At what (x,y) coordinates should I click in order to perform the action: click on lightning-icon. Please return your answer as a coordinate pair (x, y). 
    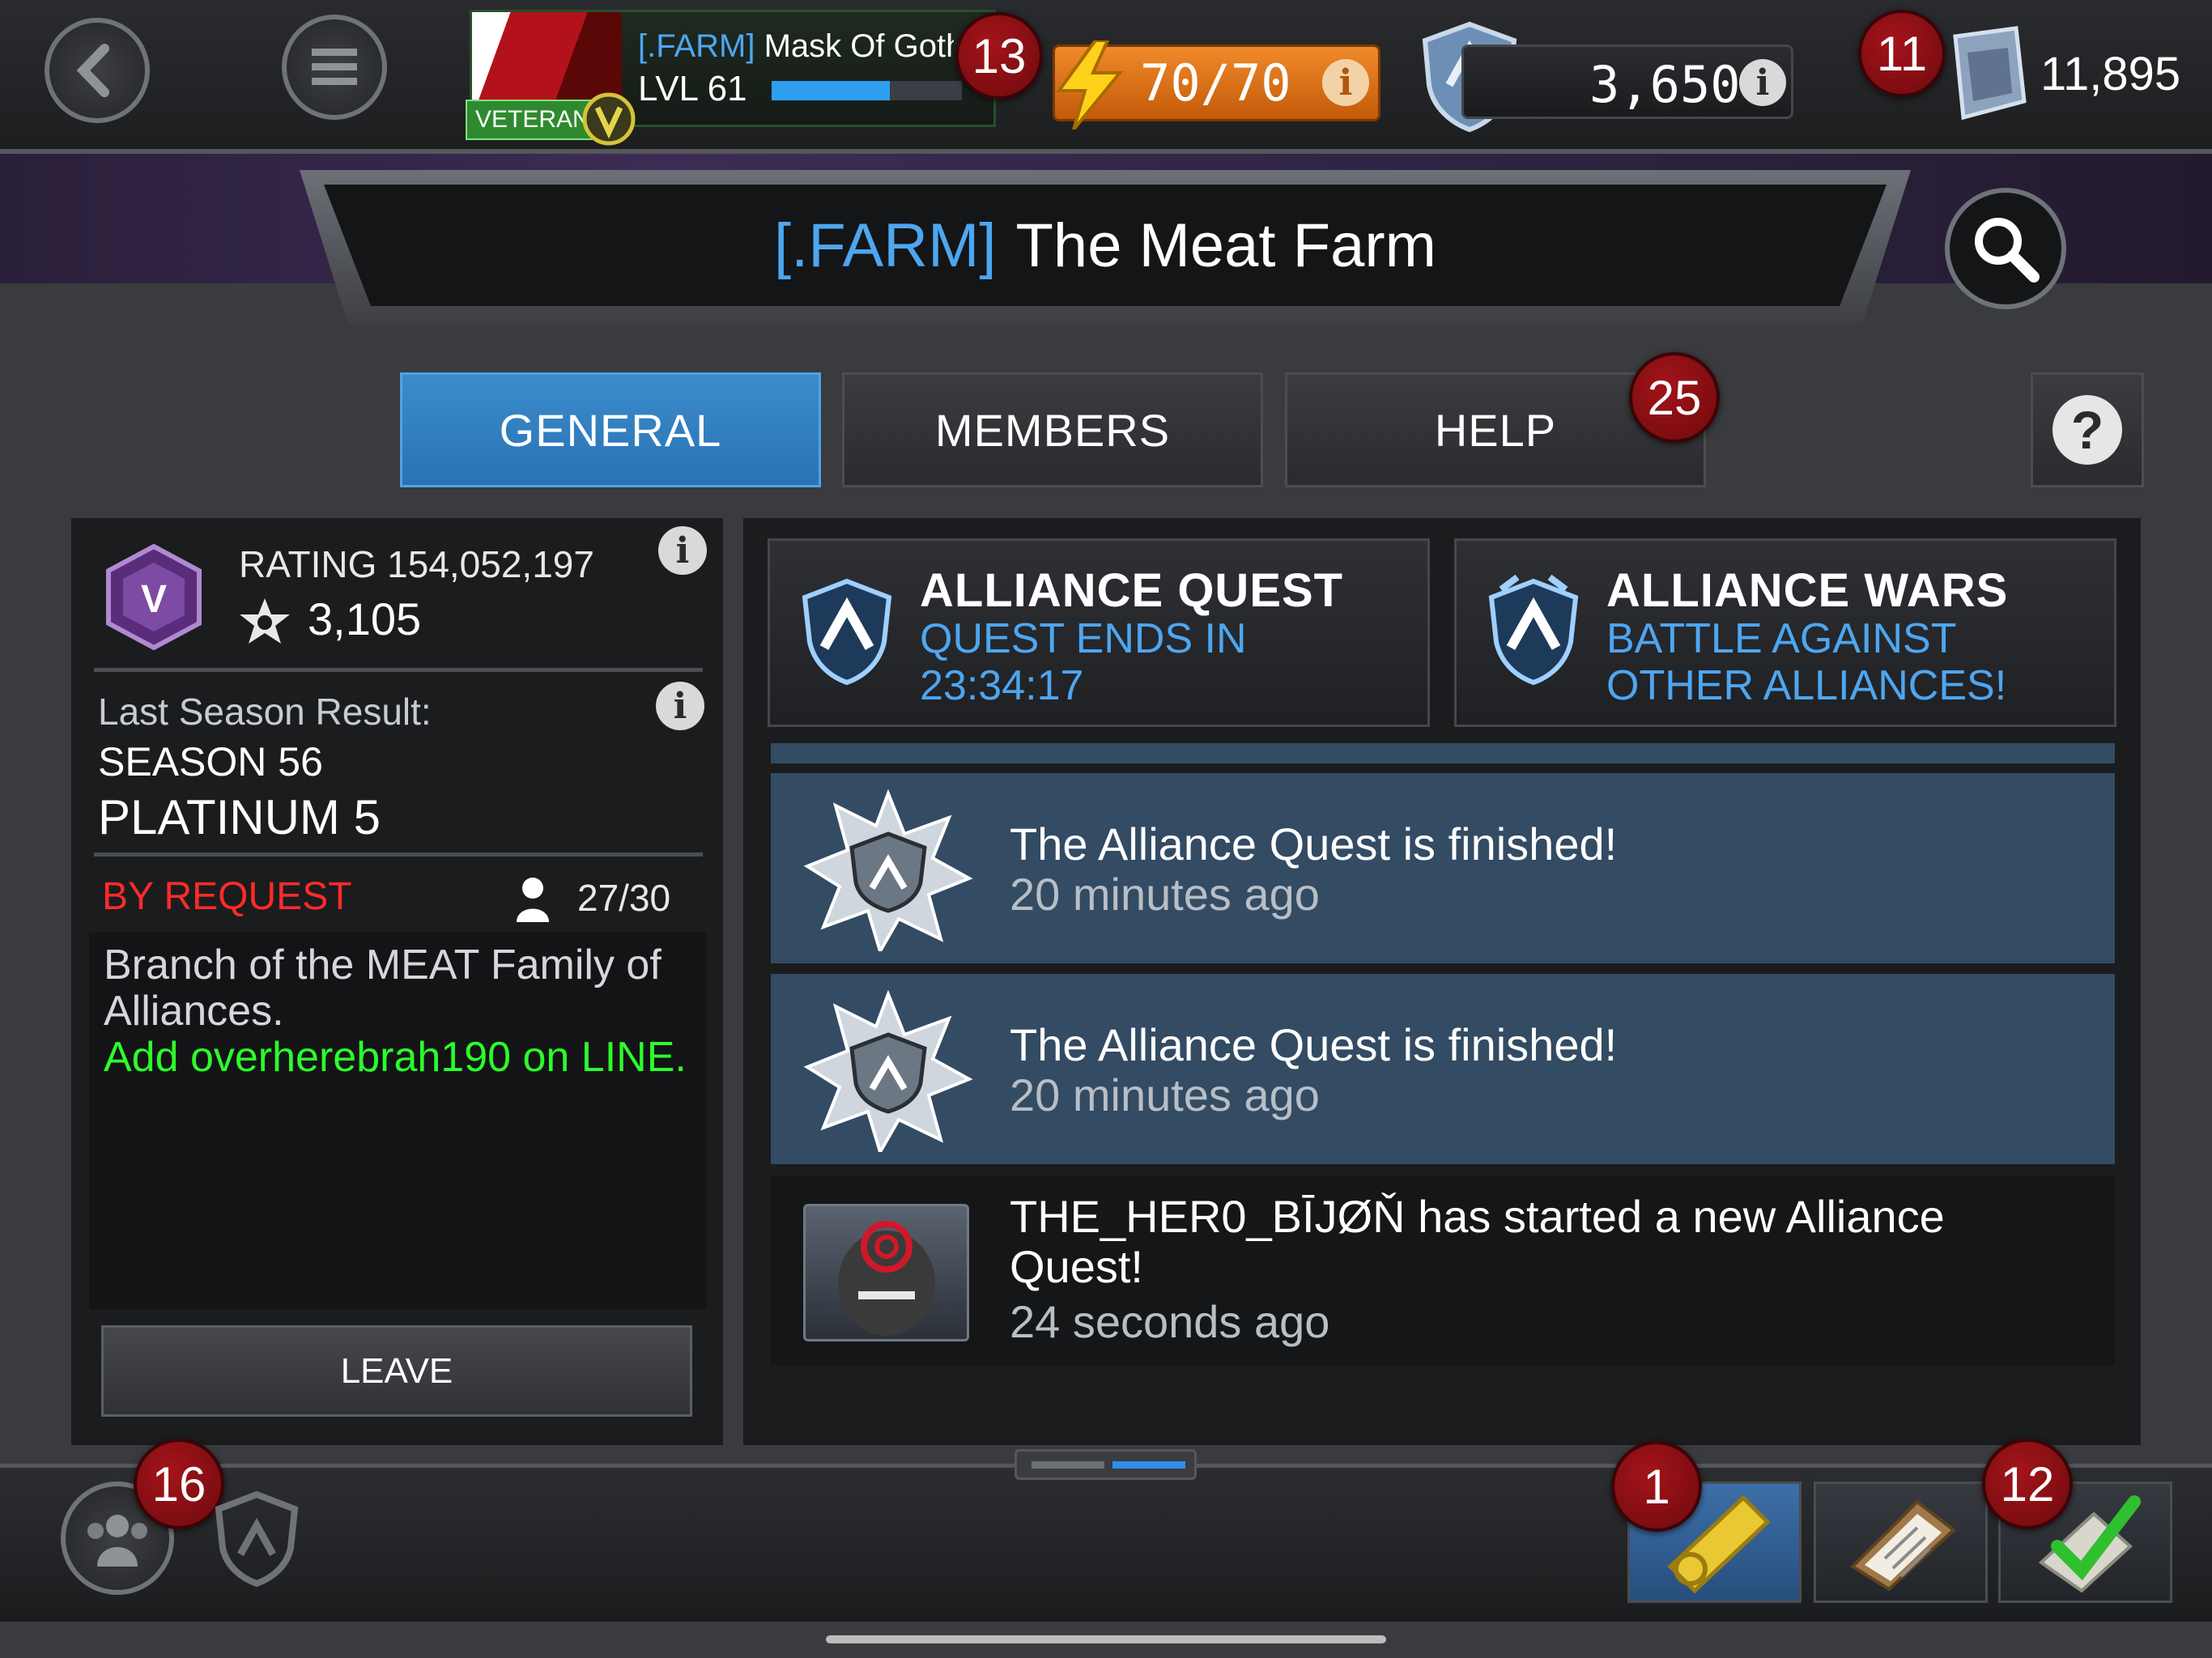
    Looking at the image, I should click on (1090, 85).